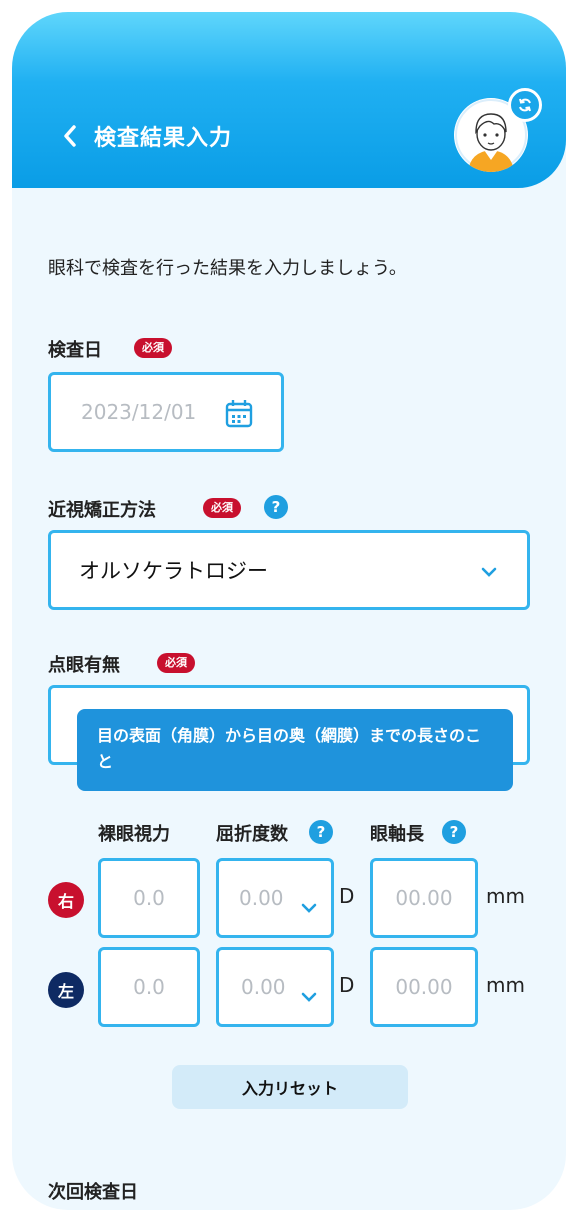  What do you see at coordinates (397, 834) in the screenshot?
I see `col-axial-header: 眼軸長` at bounding box center [397, 834].